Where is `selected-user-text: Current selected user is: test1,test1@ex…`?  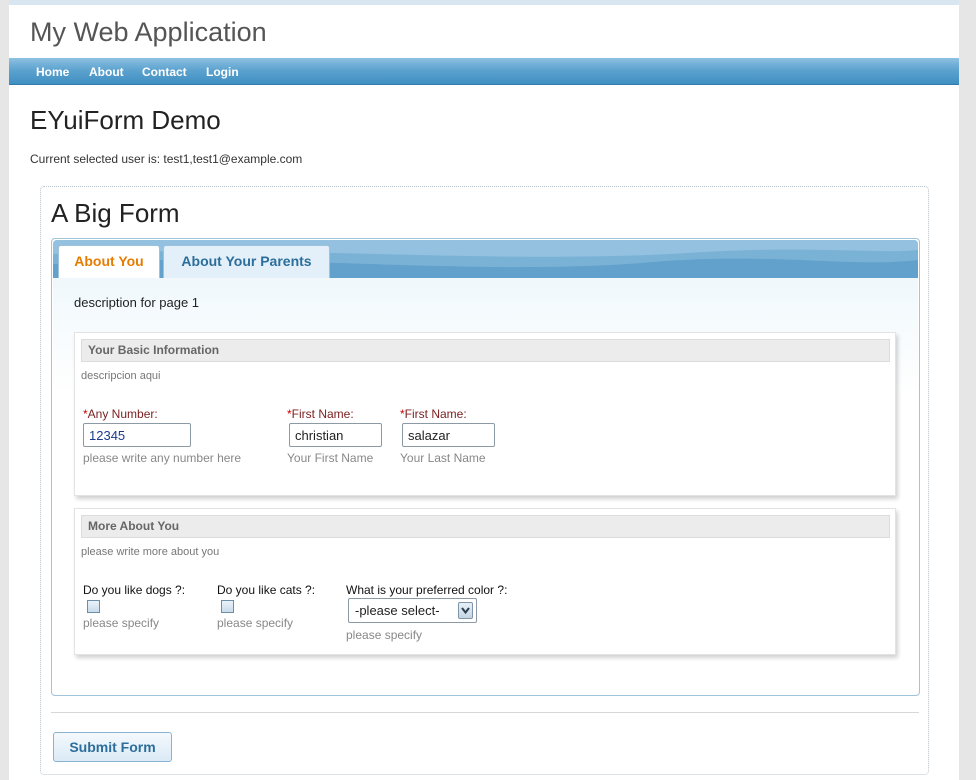
selected-user-text: Current selected user is: test1,test1@ex… is located at coordinates (166, 159).